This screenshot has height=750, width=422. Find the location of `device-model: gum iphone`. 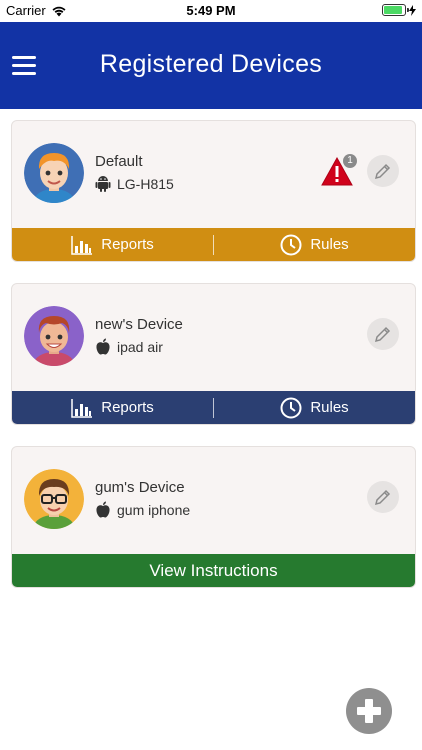

device-model: gum iphone is located at coordinates (142, 510).